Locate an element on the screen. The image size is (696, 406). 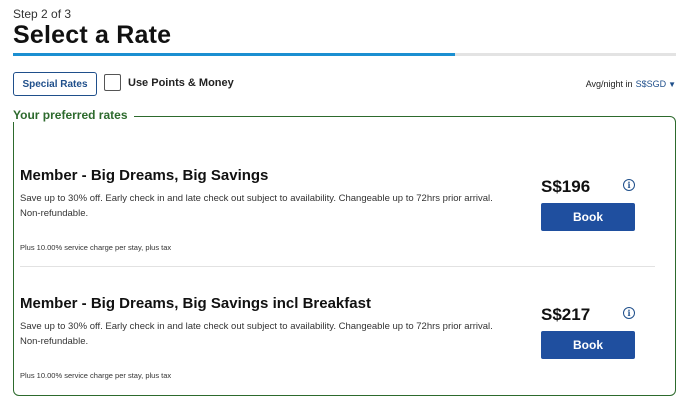
avg-night-label: Avg/night in is located at coordinates (609, 84).